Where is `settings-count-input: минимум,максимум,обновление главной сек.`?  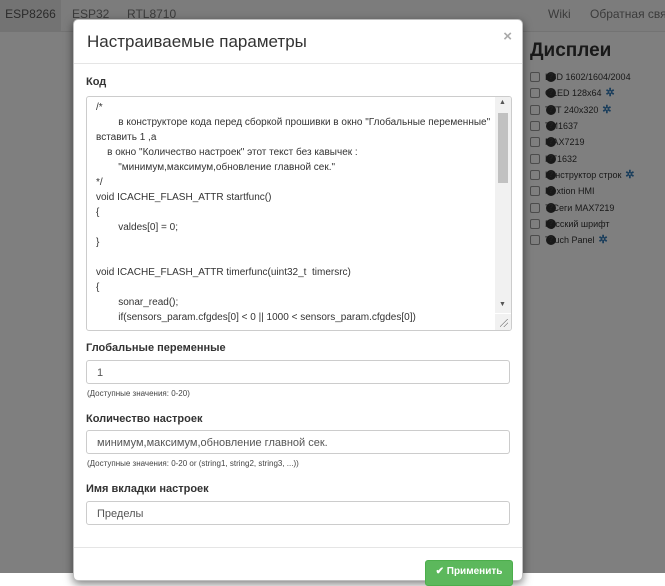 settings-count-input: минимум,максимум,обновление главной сек. is located at coordinates (298, 442).